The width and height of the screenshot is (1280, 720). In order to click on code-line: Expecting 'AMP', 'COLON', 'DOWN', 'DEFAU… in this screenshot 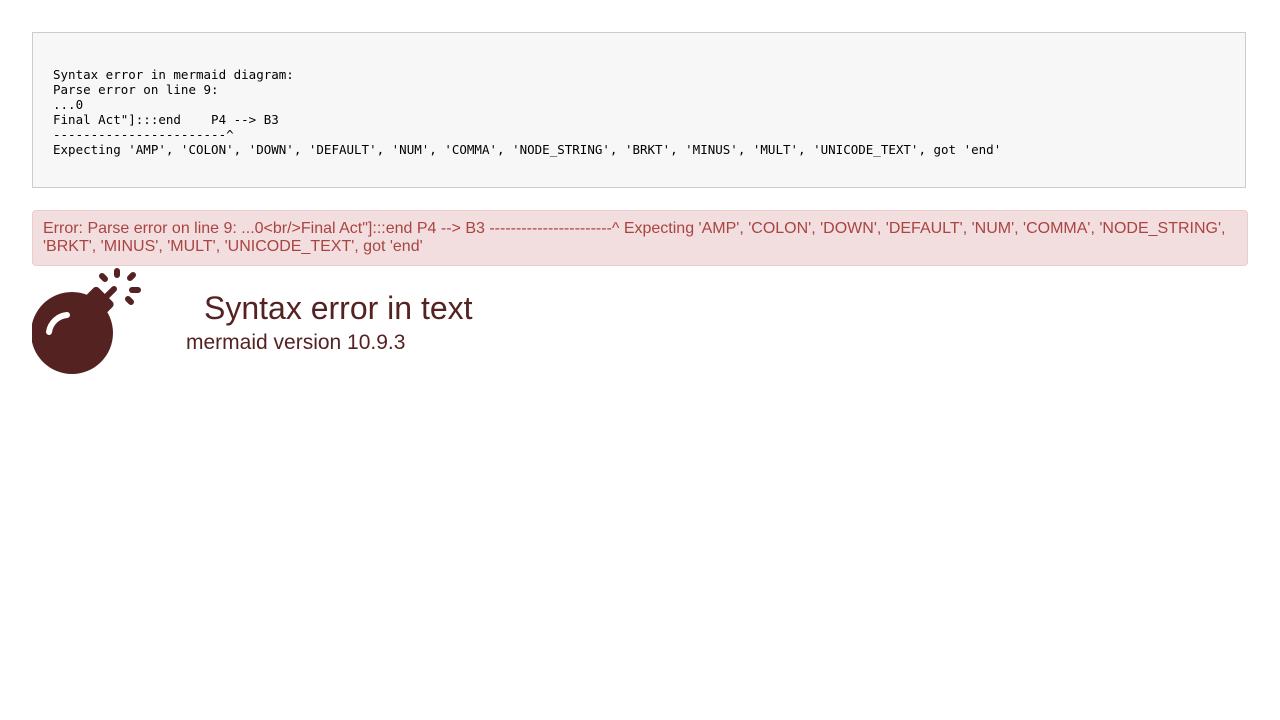, I will do `click(527, 149)`.